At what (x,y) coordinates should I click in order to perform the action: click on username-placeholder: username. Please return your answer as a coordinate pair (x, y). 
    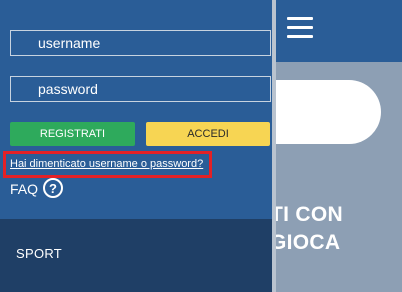
    Looking at the image, I should click on (69, 43).